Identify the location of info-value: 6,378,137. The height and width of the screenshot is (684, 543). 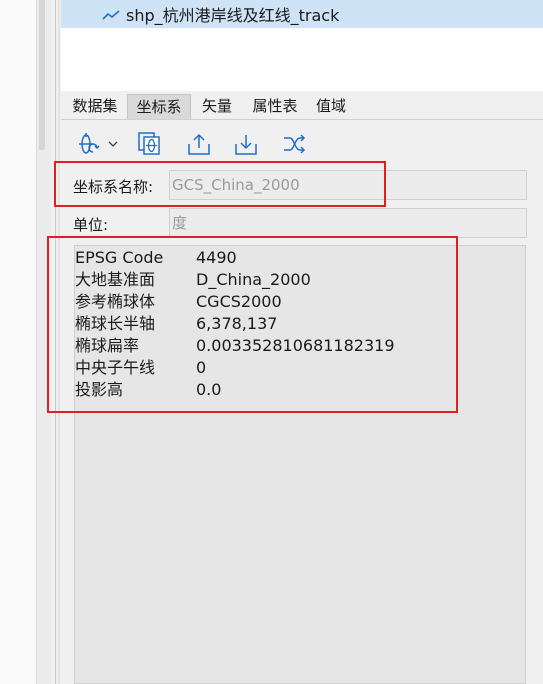
(237, 323).